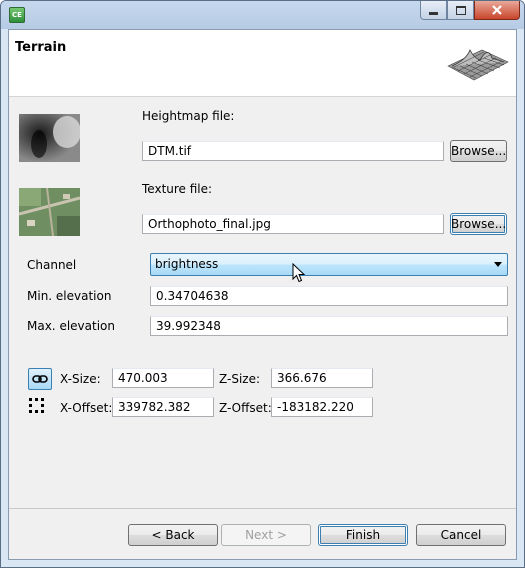  What do you see at coordinates (36, 405) in the screenshot?
I see `offset-grid-icon` at bounding box center [36, 405].